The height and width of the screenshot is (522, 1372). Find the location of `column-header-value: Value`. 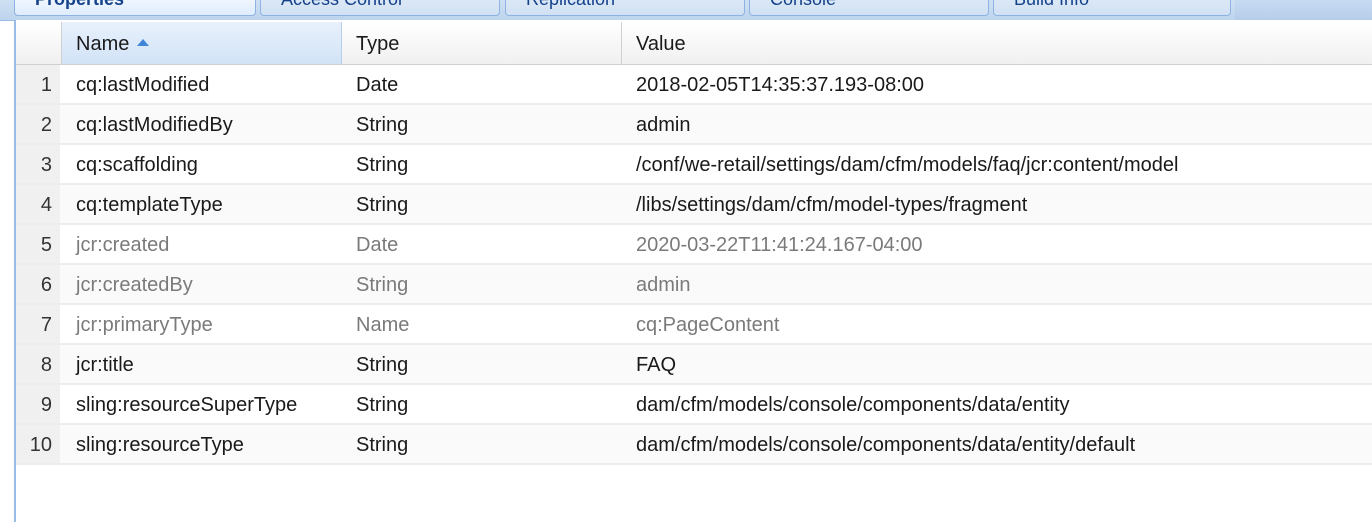

column-header-value: Value is located at coordinates (997, 43).